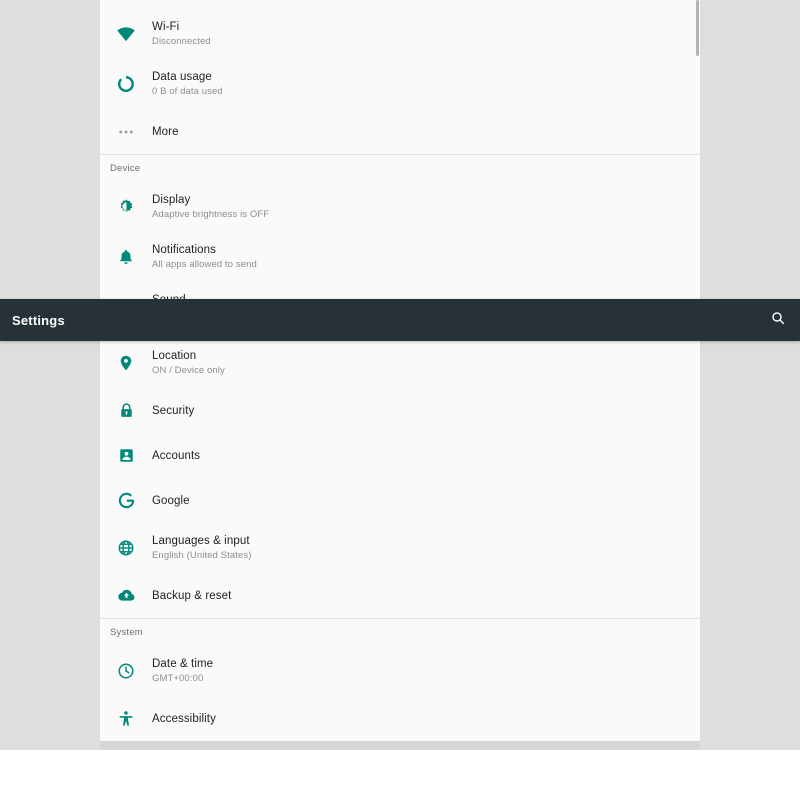 This screenshot has height=800, width=800. I want to click on settings-row-date-time: Date & time GMT+00:00, so click(400, 671).